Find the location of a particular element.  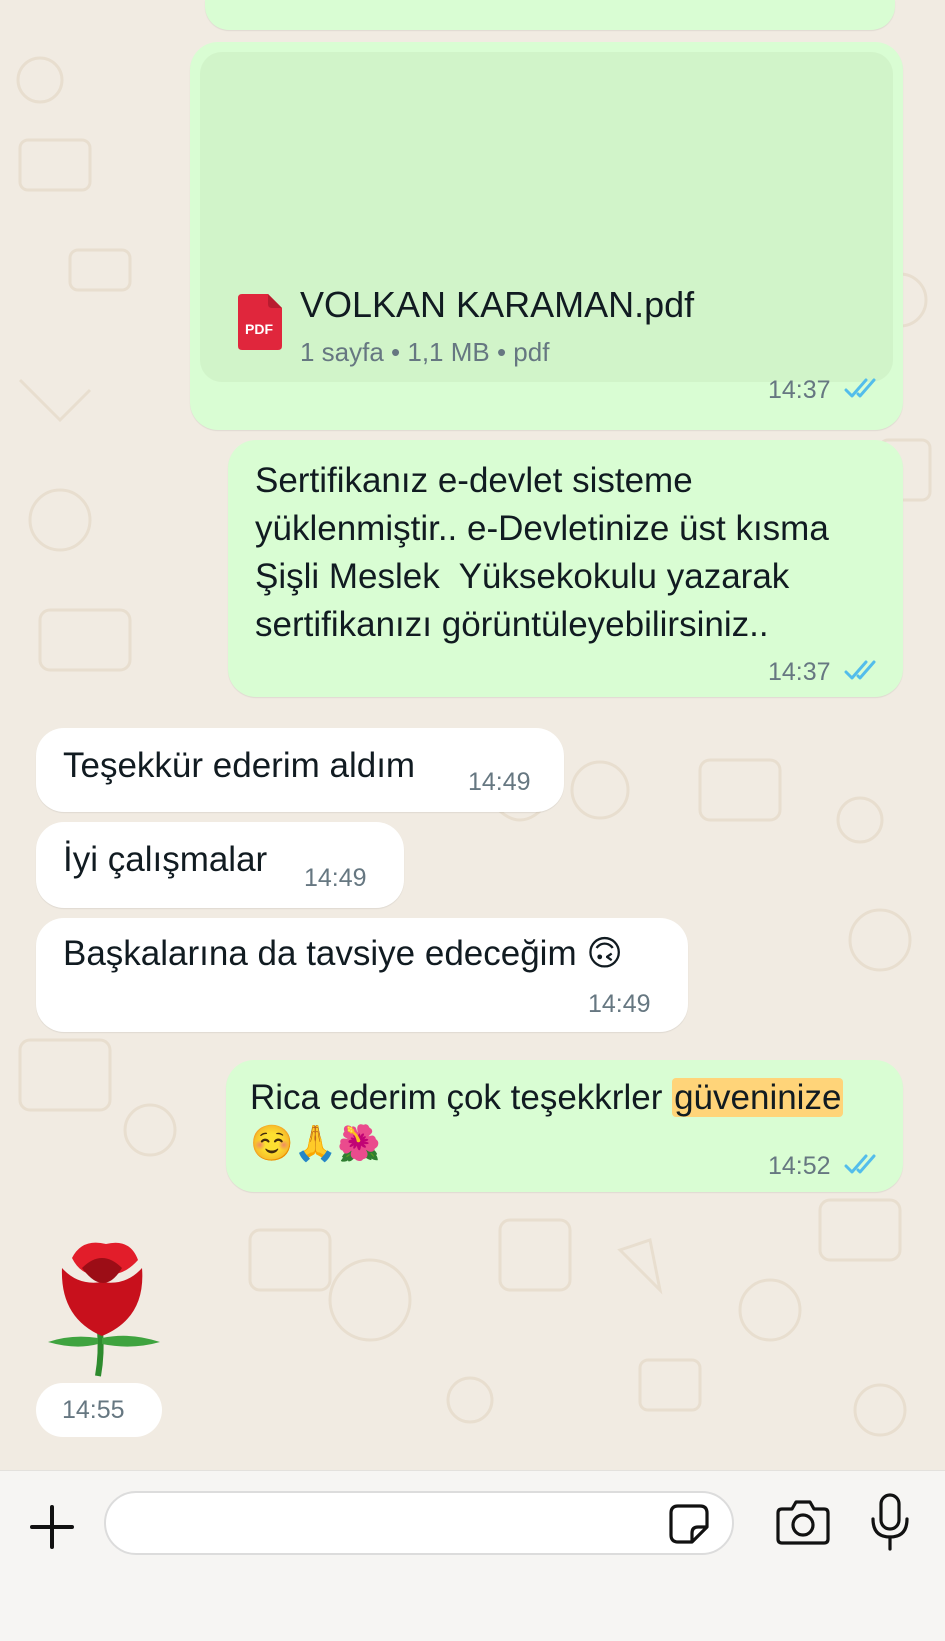

incoming-message-bubble: İyi çalışmalar 14:49 is located at coordinates (220, 865).